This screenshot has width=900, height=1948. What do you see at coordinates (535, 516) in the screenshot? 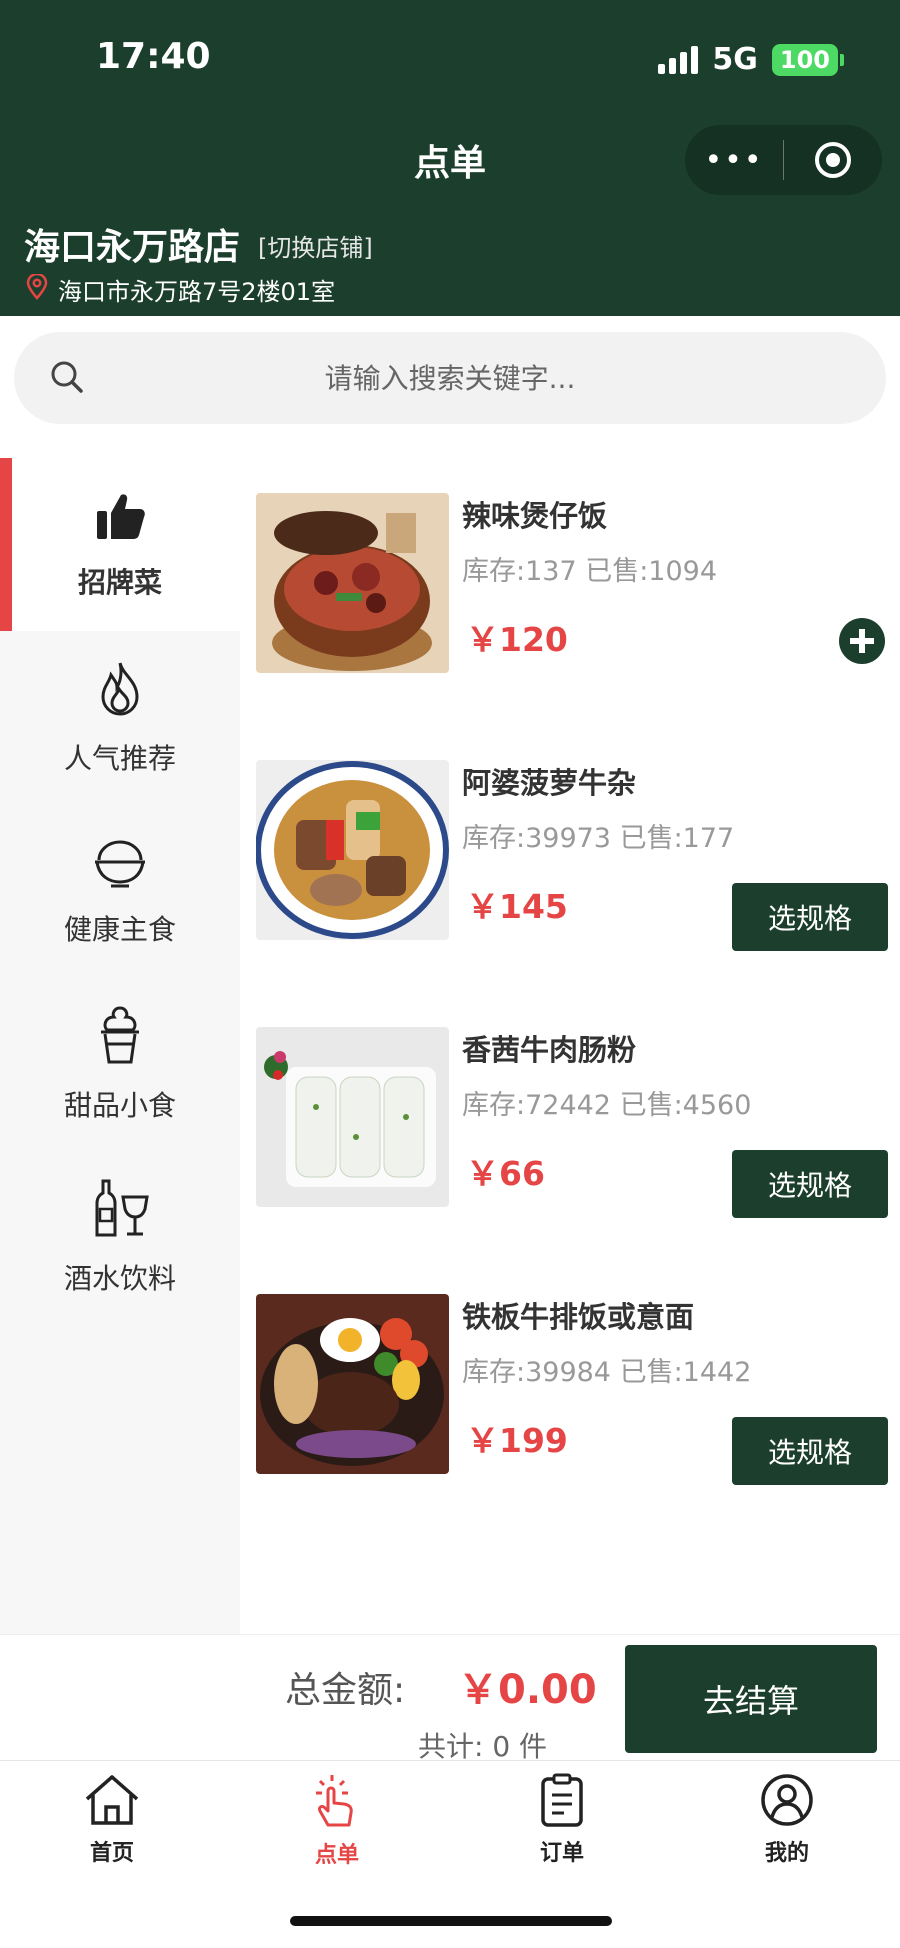
I see `dish-name: 辣味煲仔饭` at bounding box center [535, 516].